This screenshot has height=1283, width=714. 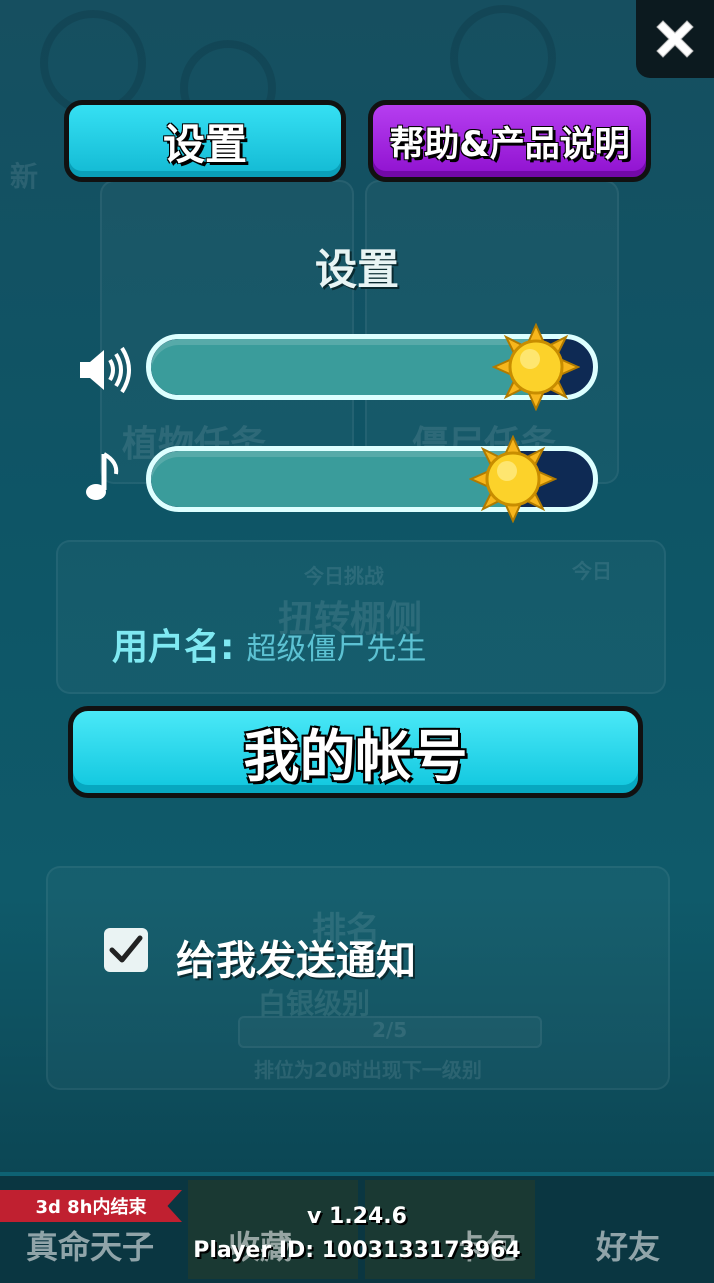 What do you see at coordinates (357, 1250) in the screenshot?
I see `player-id-text: Player ID: 1003133173964` at bounding box center [357, 1250].